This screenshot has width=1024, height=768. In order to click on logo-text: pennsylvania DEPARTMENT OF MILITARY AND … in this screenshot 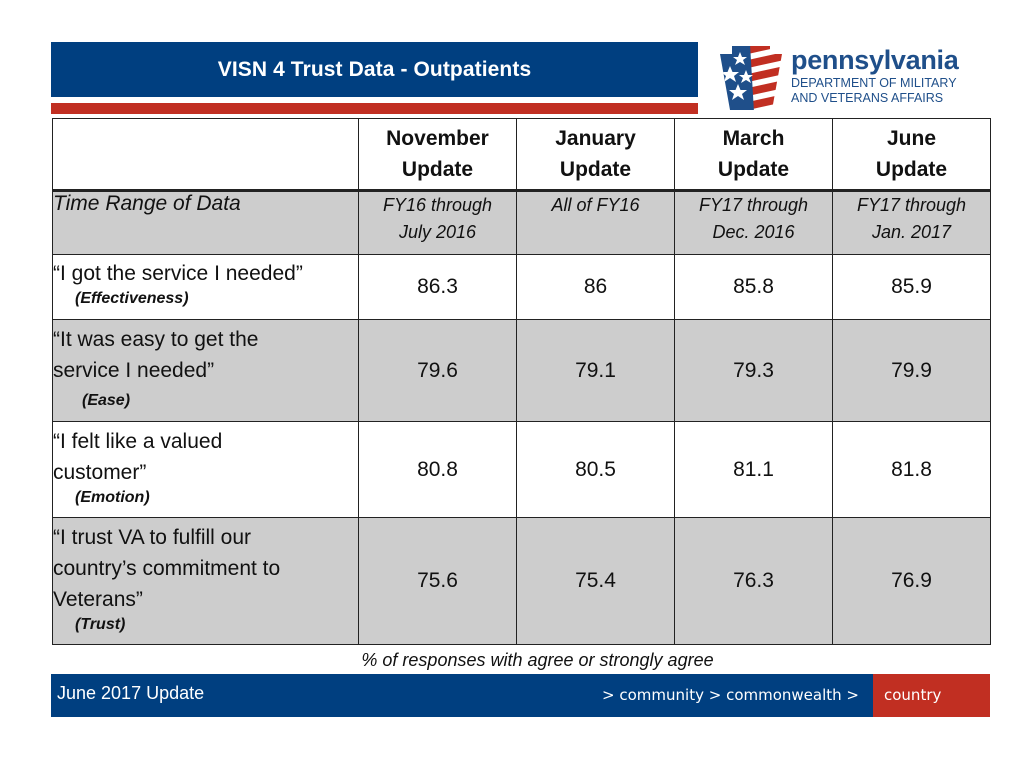, I will do `click(875, 75)`.